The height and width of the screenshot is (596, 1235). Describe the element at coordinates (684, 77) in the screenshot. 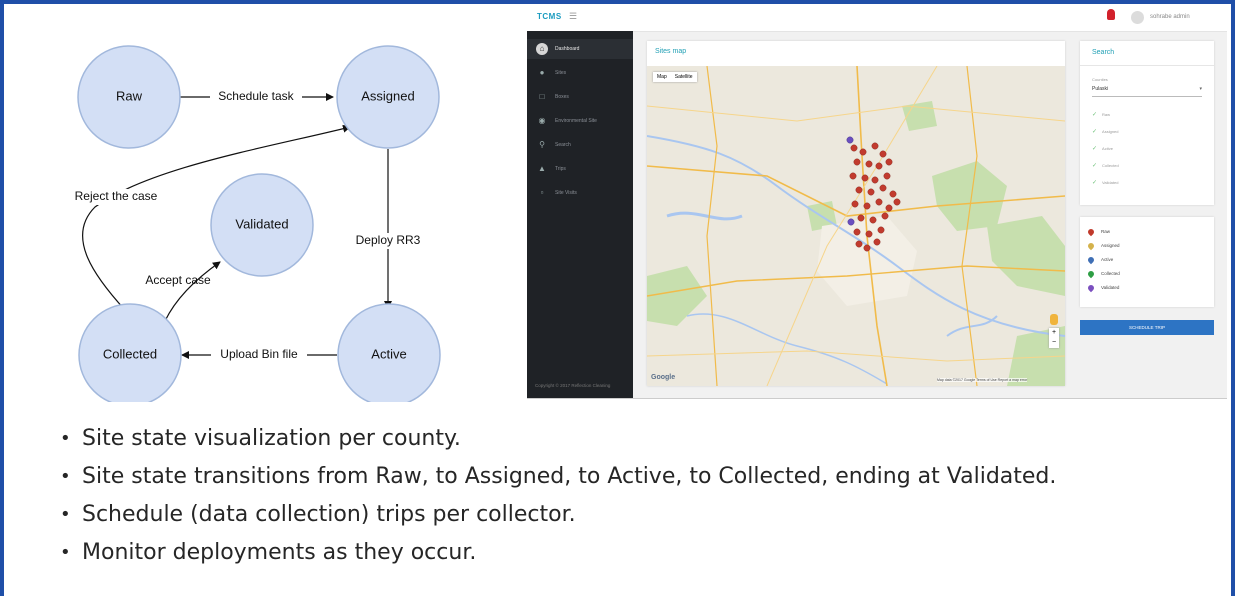

I see `map-tab-satellite: Satellite` at that location.